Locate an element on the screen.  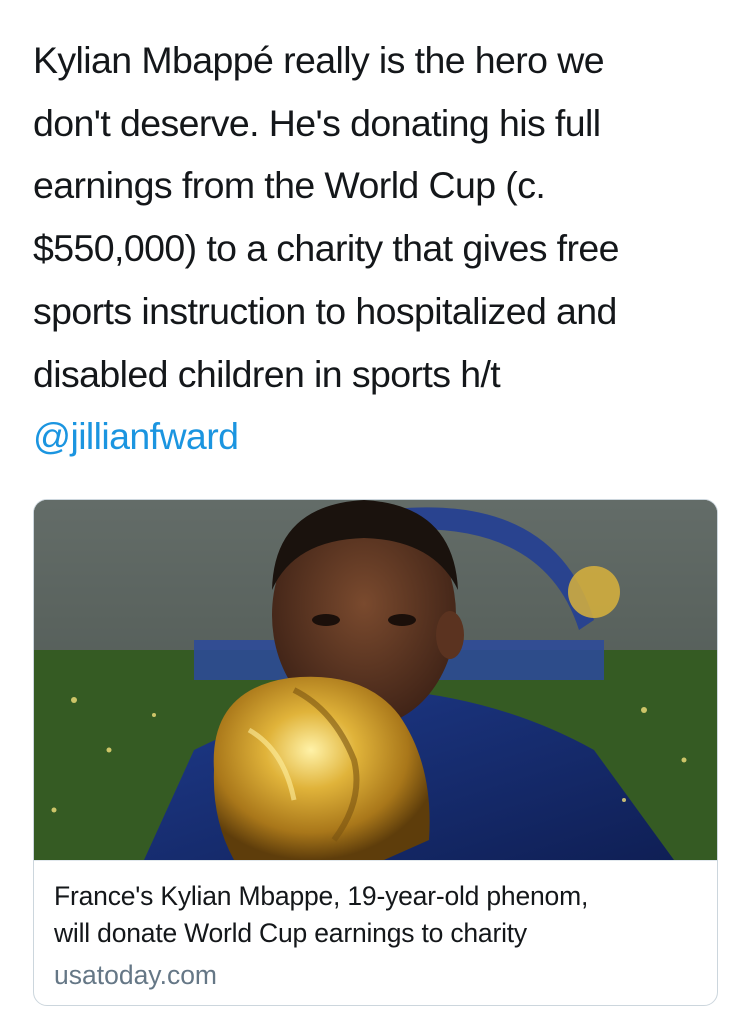
tweet-text-line: disabled children in sports h/t is located at coordinates (267, 373).